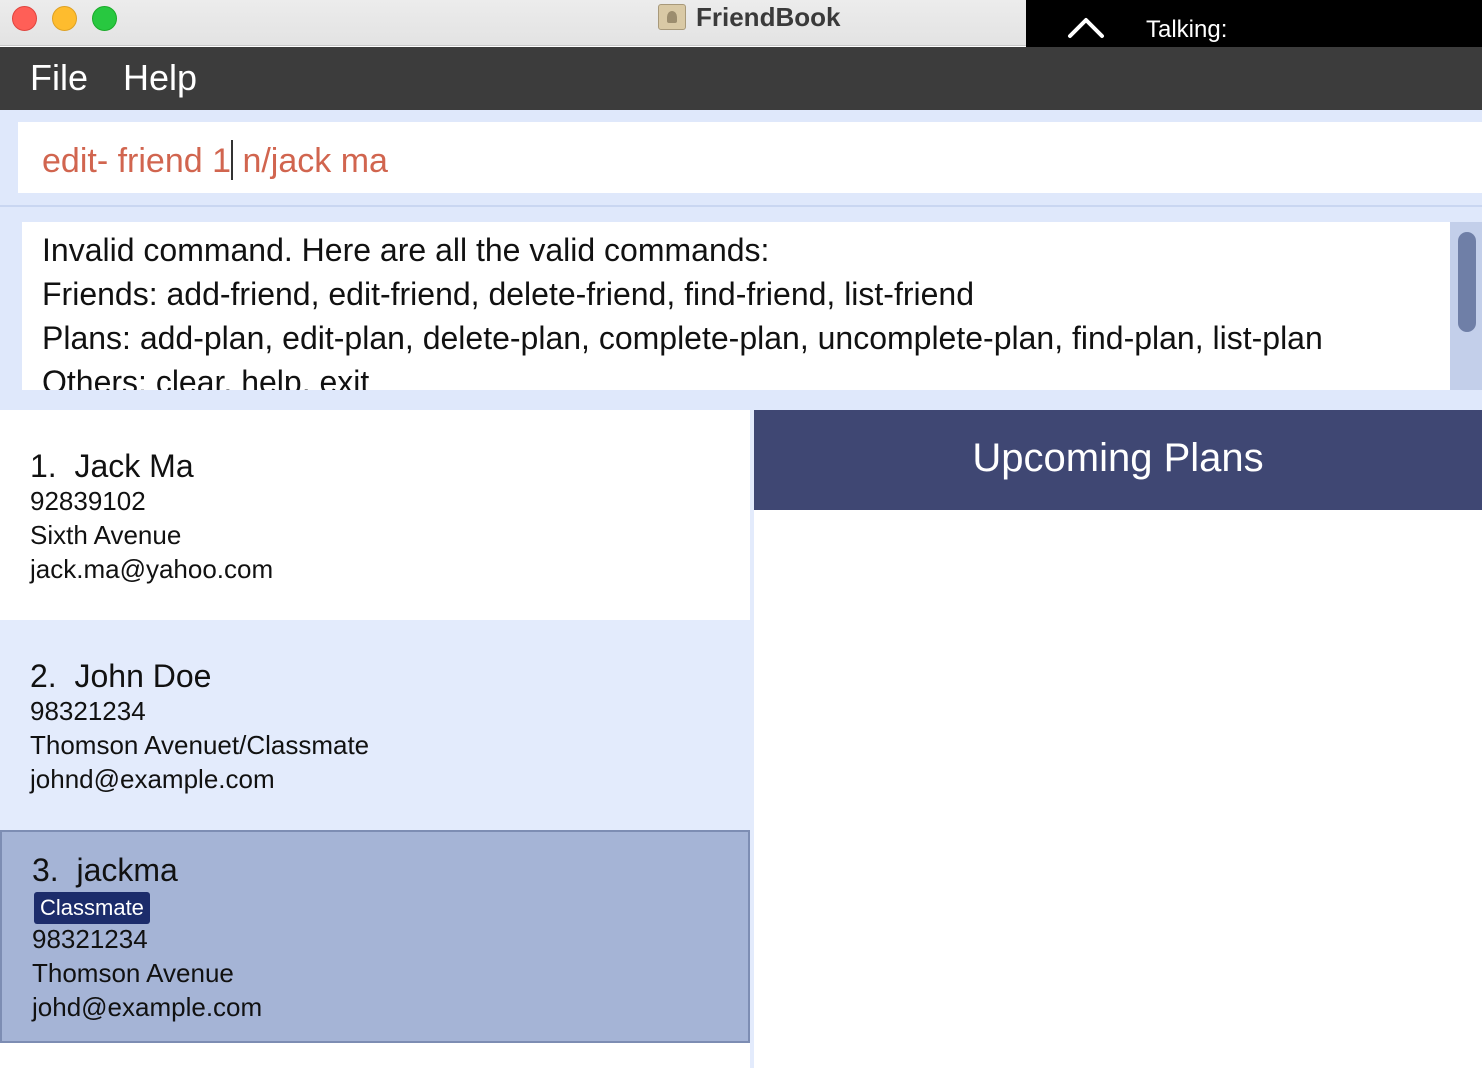 The width and height of the screenshot is (1482, 1068). Describe the element at coordinates (741, 78) in the screenshot. I see `menu-bar: File Help` at that location.